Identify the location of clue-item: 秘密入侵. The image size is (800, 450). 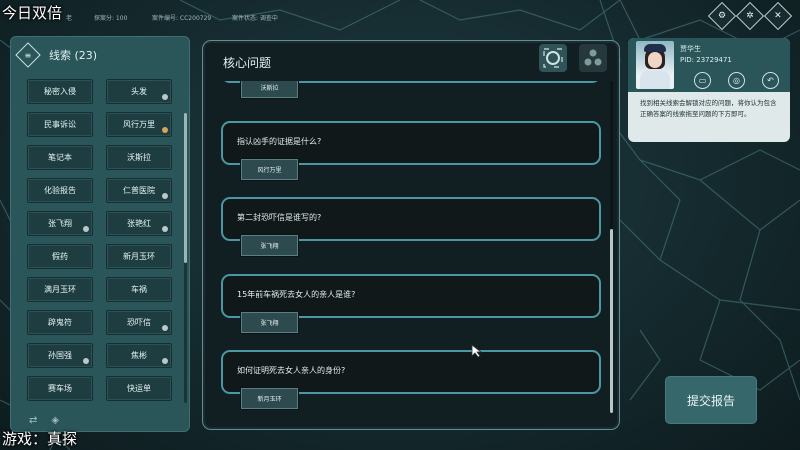
(60, 91).